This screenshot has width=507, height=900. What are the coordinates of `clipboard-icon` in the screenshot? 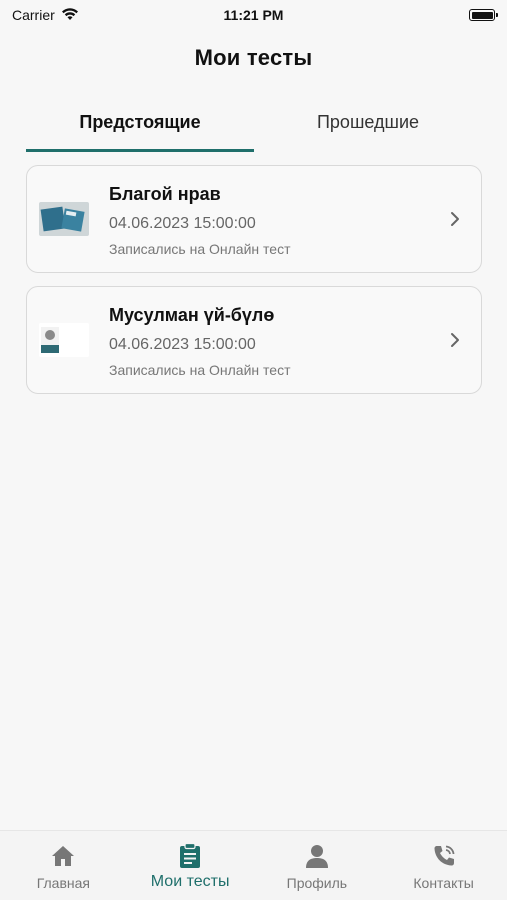 It's located at (190, 856).